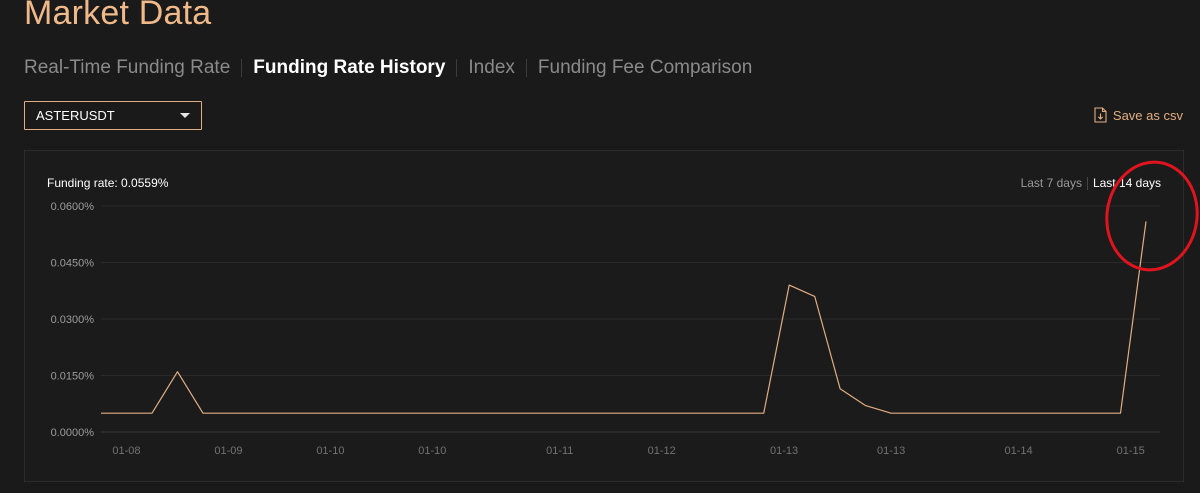 This screenshot has width=1200, height=493. Describe the element at coordinates (228, 451) in the screenshot. I see `x-tick-label: 01-09` at that location.